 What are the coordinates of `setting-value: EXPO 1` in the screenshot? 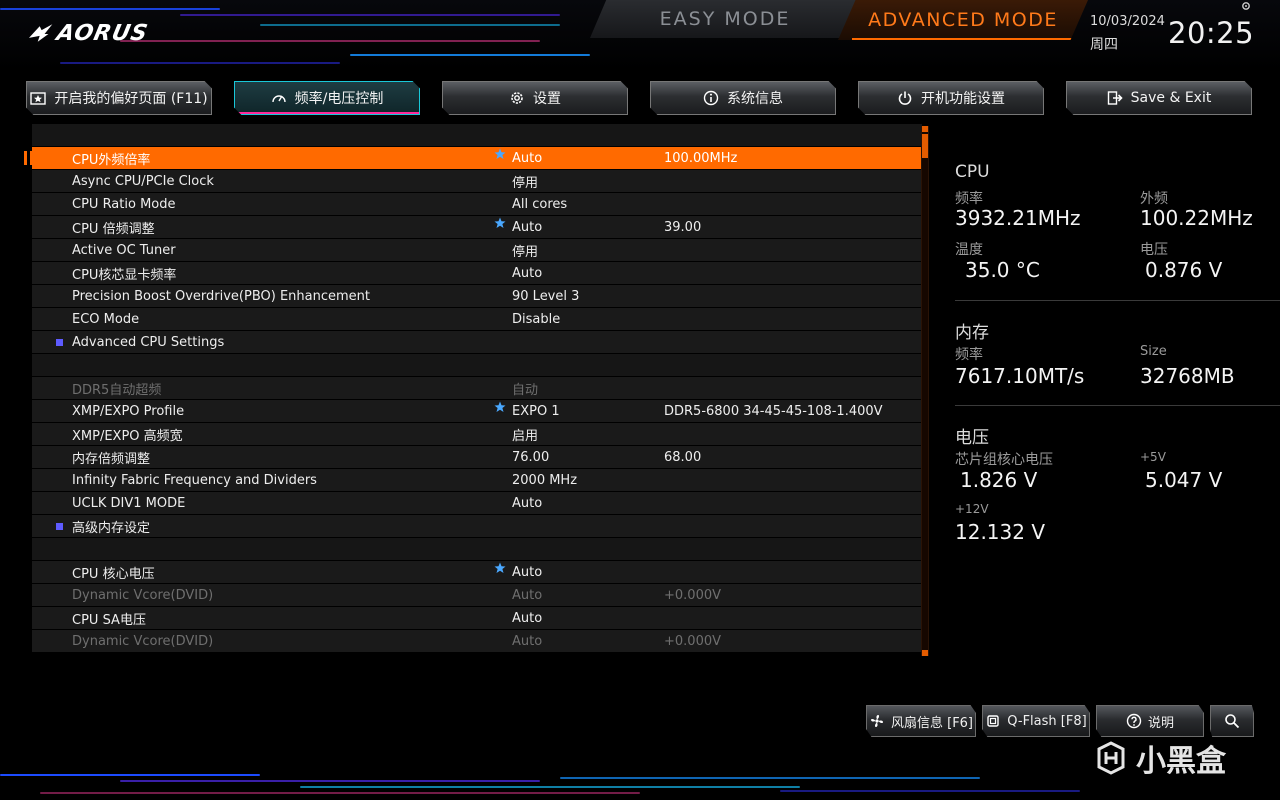 It's located at (536, 411).